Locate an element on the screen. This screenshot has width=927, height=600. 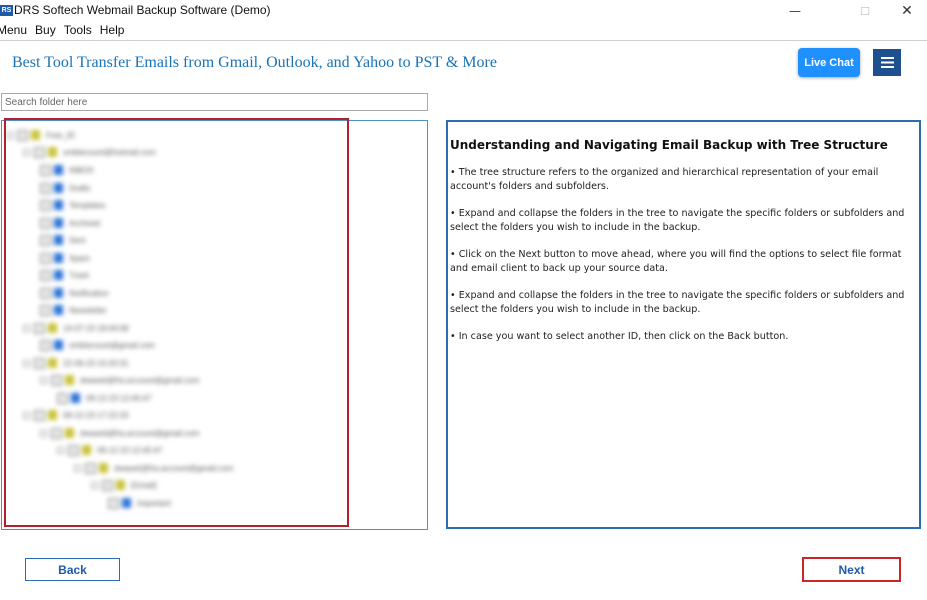
tree-row: Archived is located at coordinates (70, 223).